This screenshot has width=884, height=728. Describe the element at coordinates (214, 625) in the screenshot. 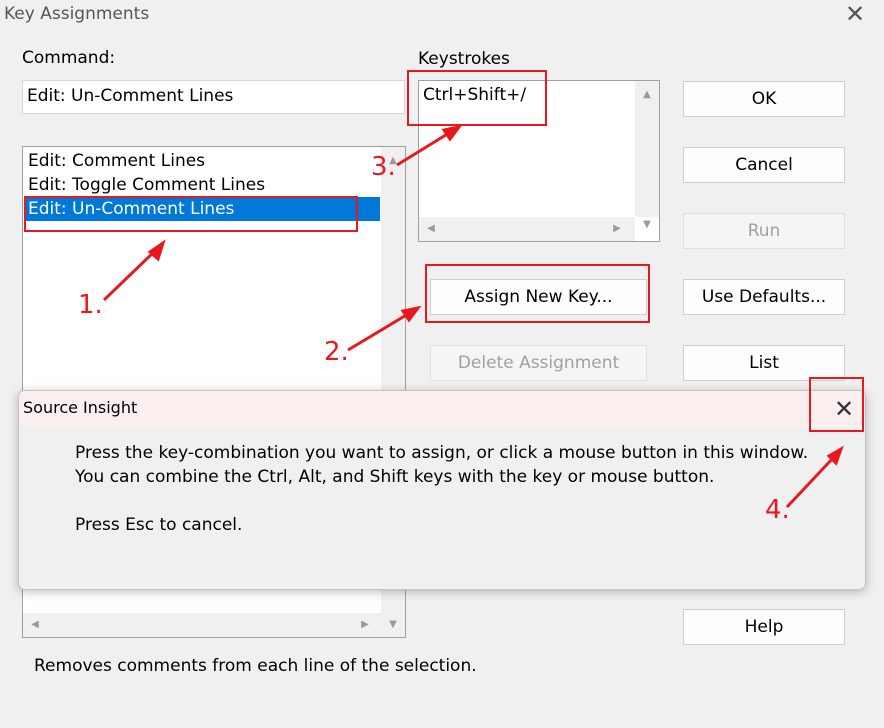

I see `horizontal-scrollbar: ◀ ▶ ▼` at that location.